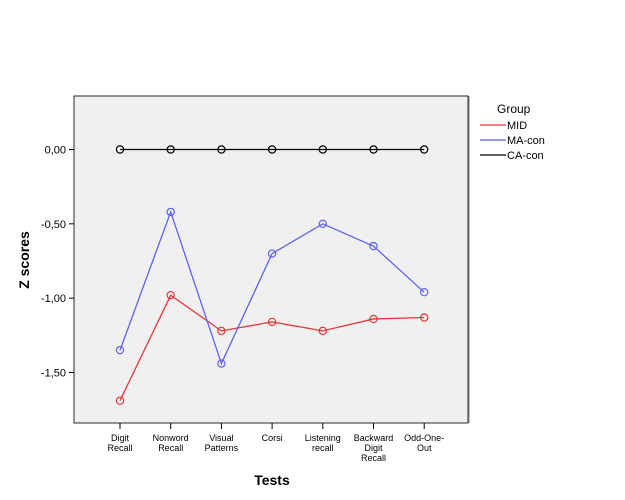 The width and height of the screenshot is (625, 500). What do you see at coordinates (374, 448) in the screenshot?
I see `x-tick-label: Backward Digit Recall` at bounding box center [374, 448].